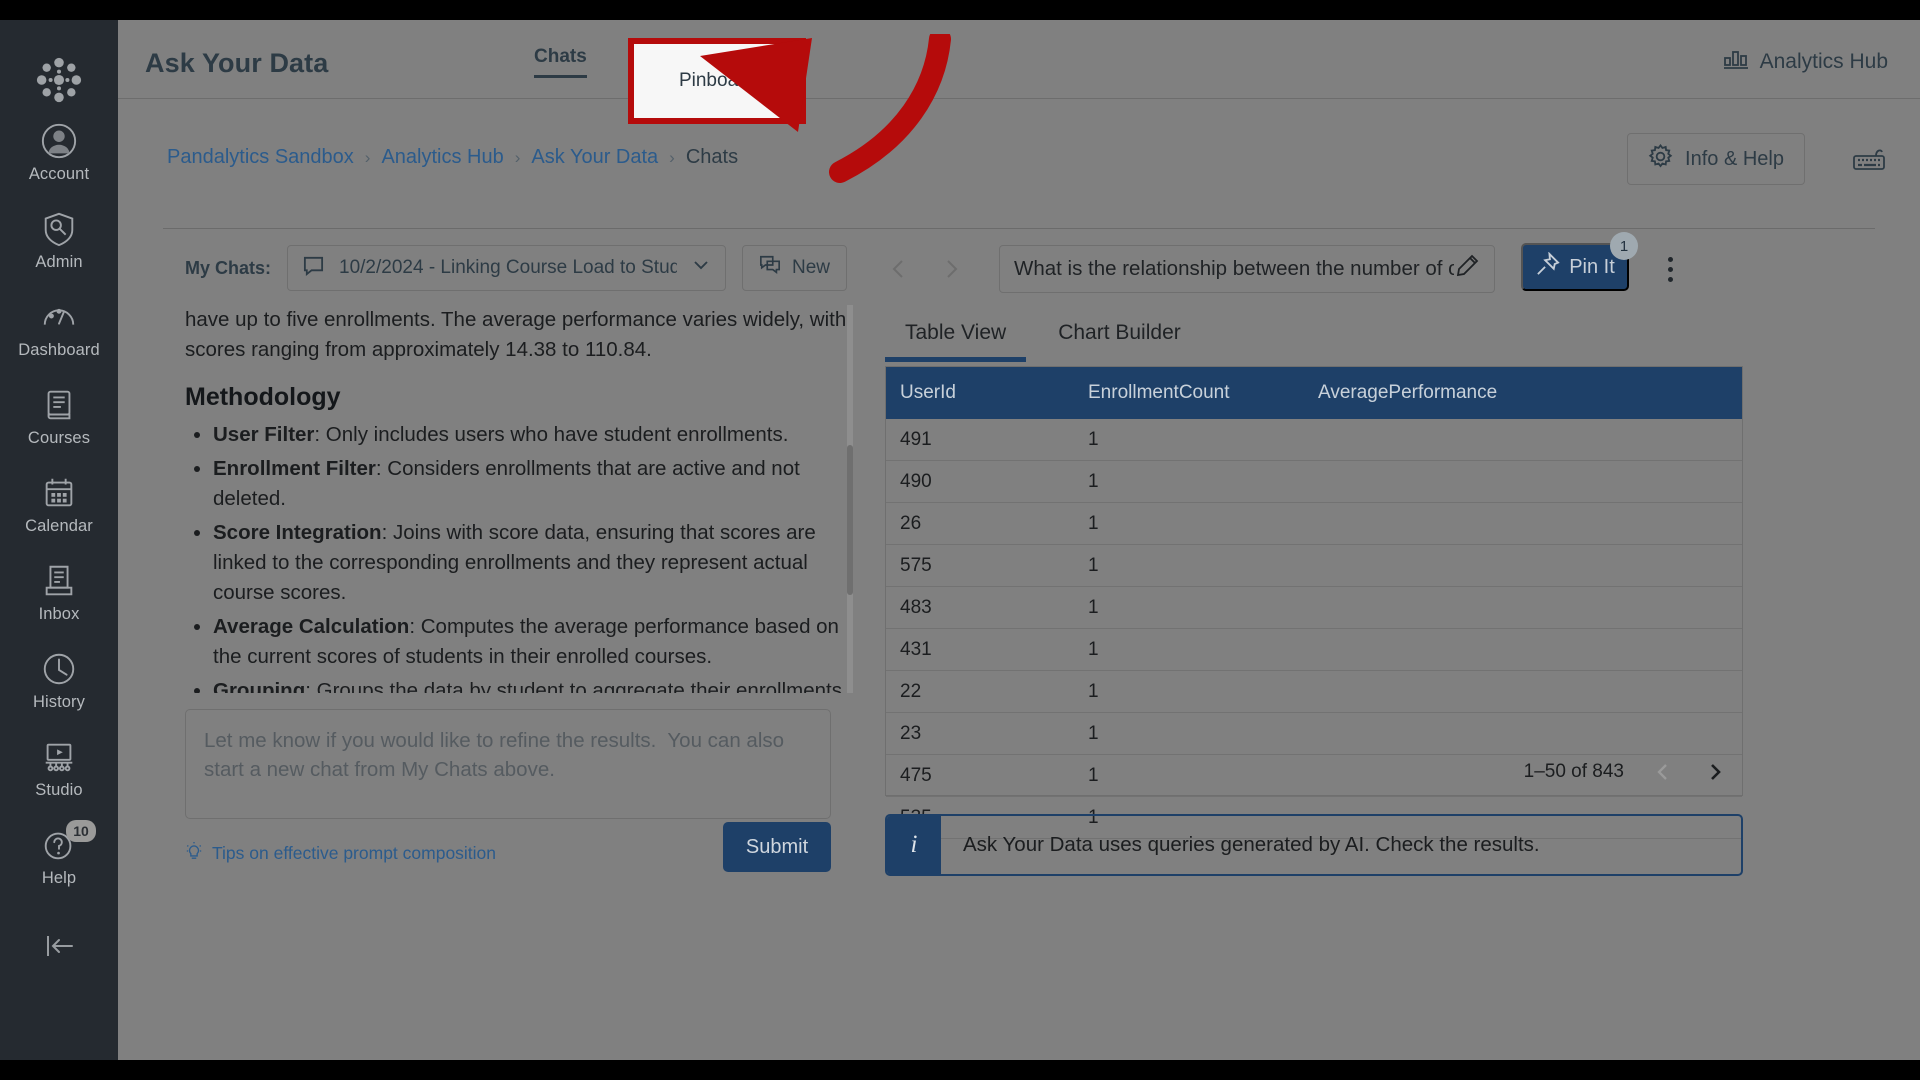 The image size is (1920, 1080). I want to click on breadcrumb-item-0: Pandalytics Sandbox, so click(260, 157).